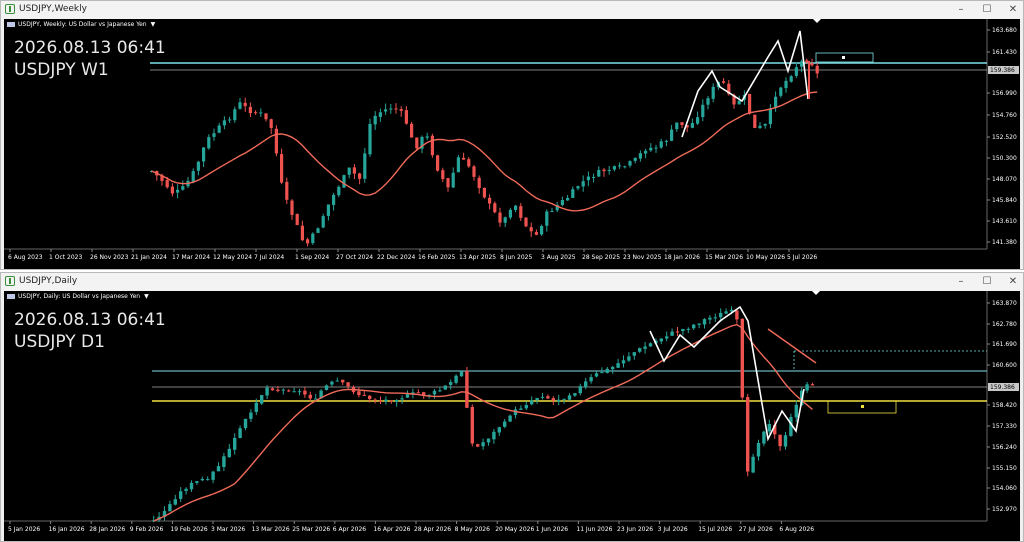  I want to click on date-tick-label: 27 Jul 2026, so click(756, 529).